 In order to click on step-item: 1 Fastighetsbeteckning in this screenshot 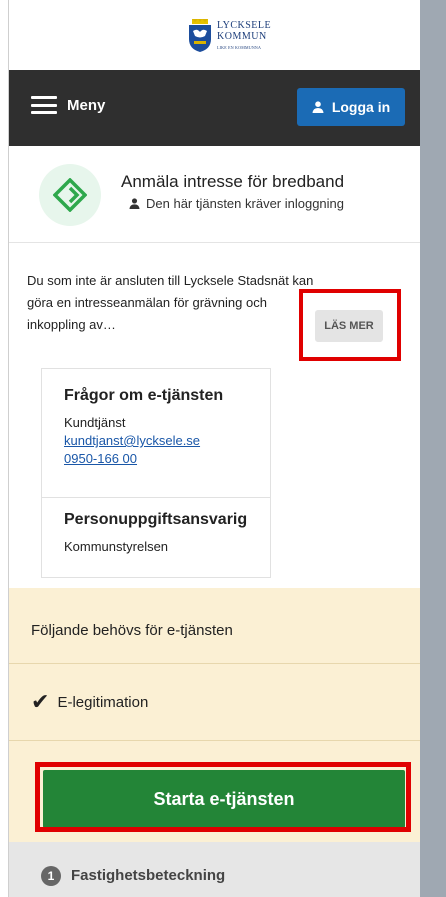, I will do `click(215, 869)`.